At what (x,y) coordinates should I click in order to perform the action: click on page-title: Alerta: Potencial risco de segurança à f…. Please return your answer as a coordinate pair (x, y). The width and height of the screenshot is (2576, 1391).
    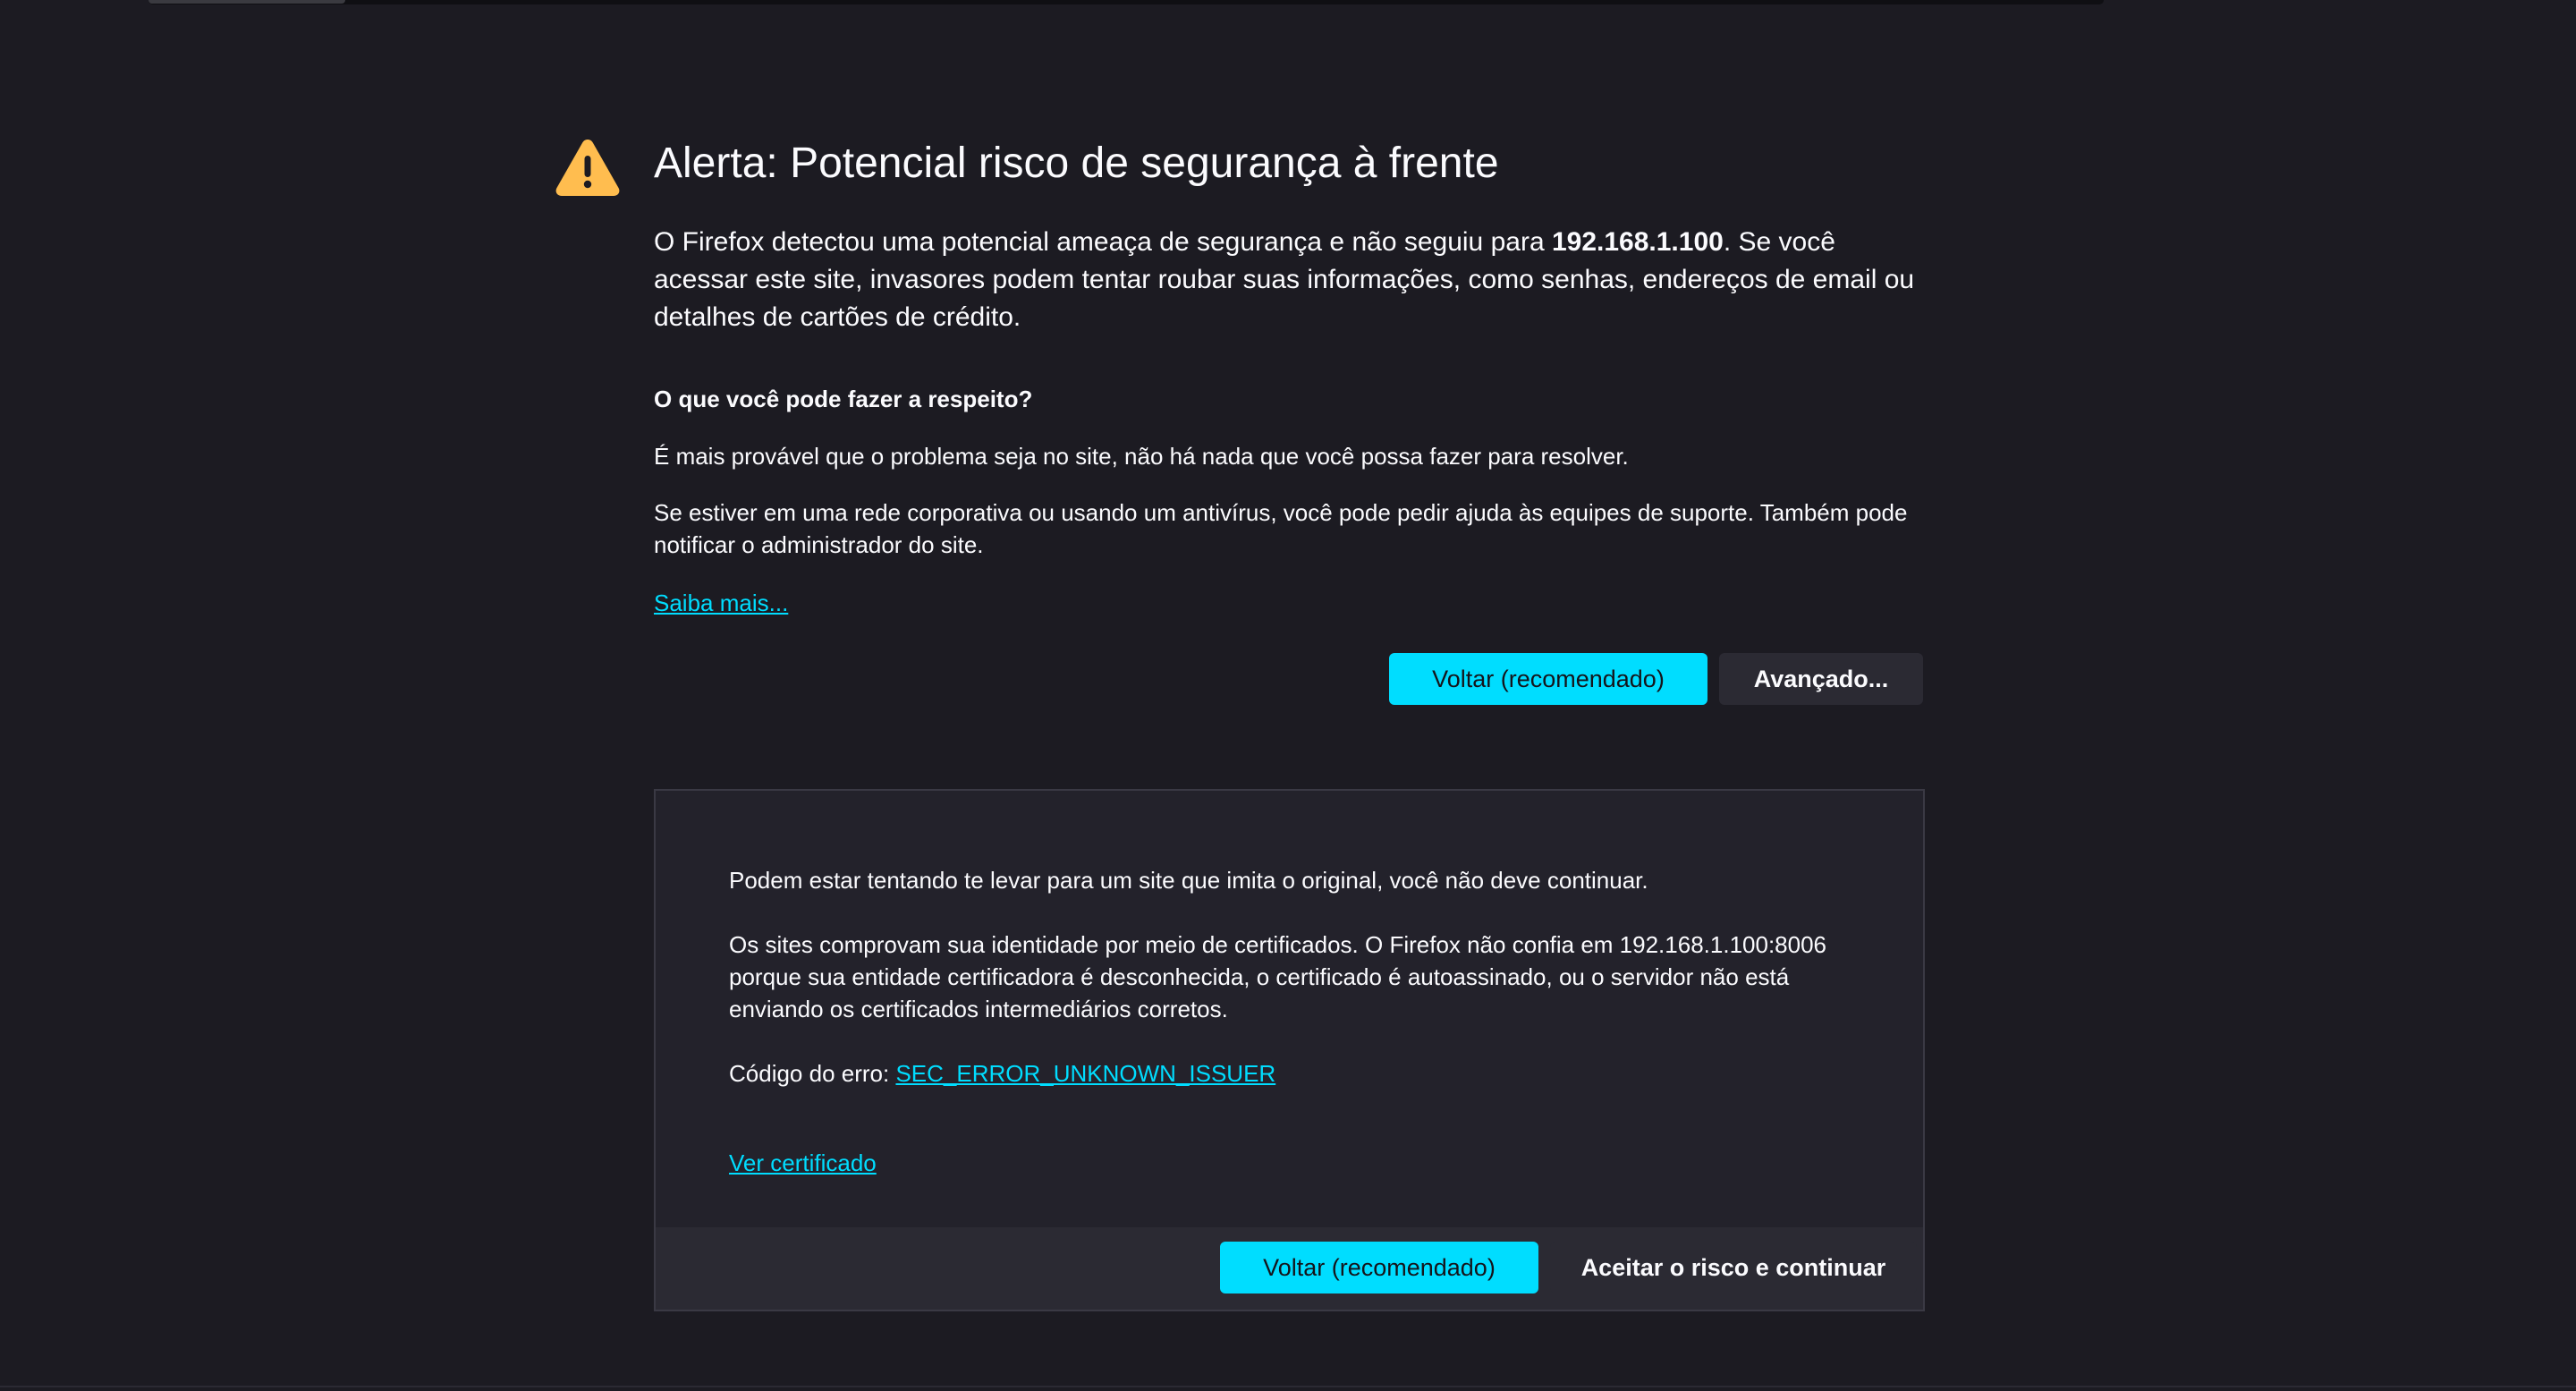
    Looking at the image, I should click on (1076, 163).